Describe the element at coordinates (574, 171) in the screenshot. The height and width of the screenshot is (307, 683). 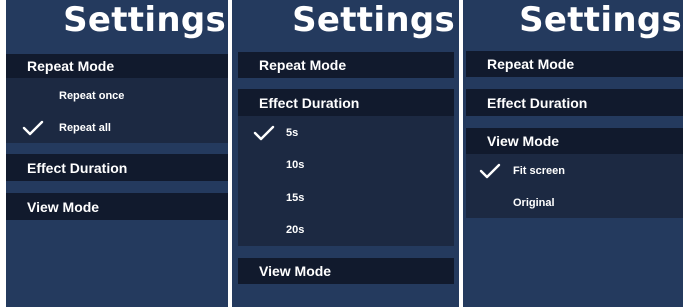
I see `option-fit-screen: Fit screen` at that location.